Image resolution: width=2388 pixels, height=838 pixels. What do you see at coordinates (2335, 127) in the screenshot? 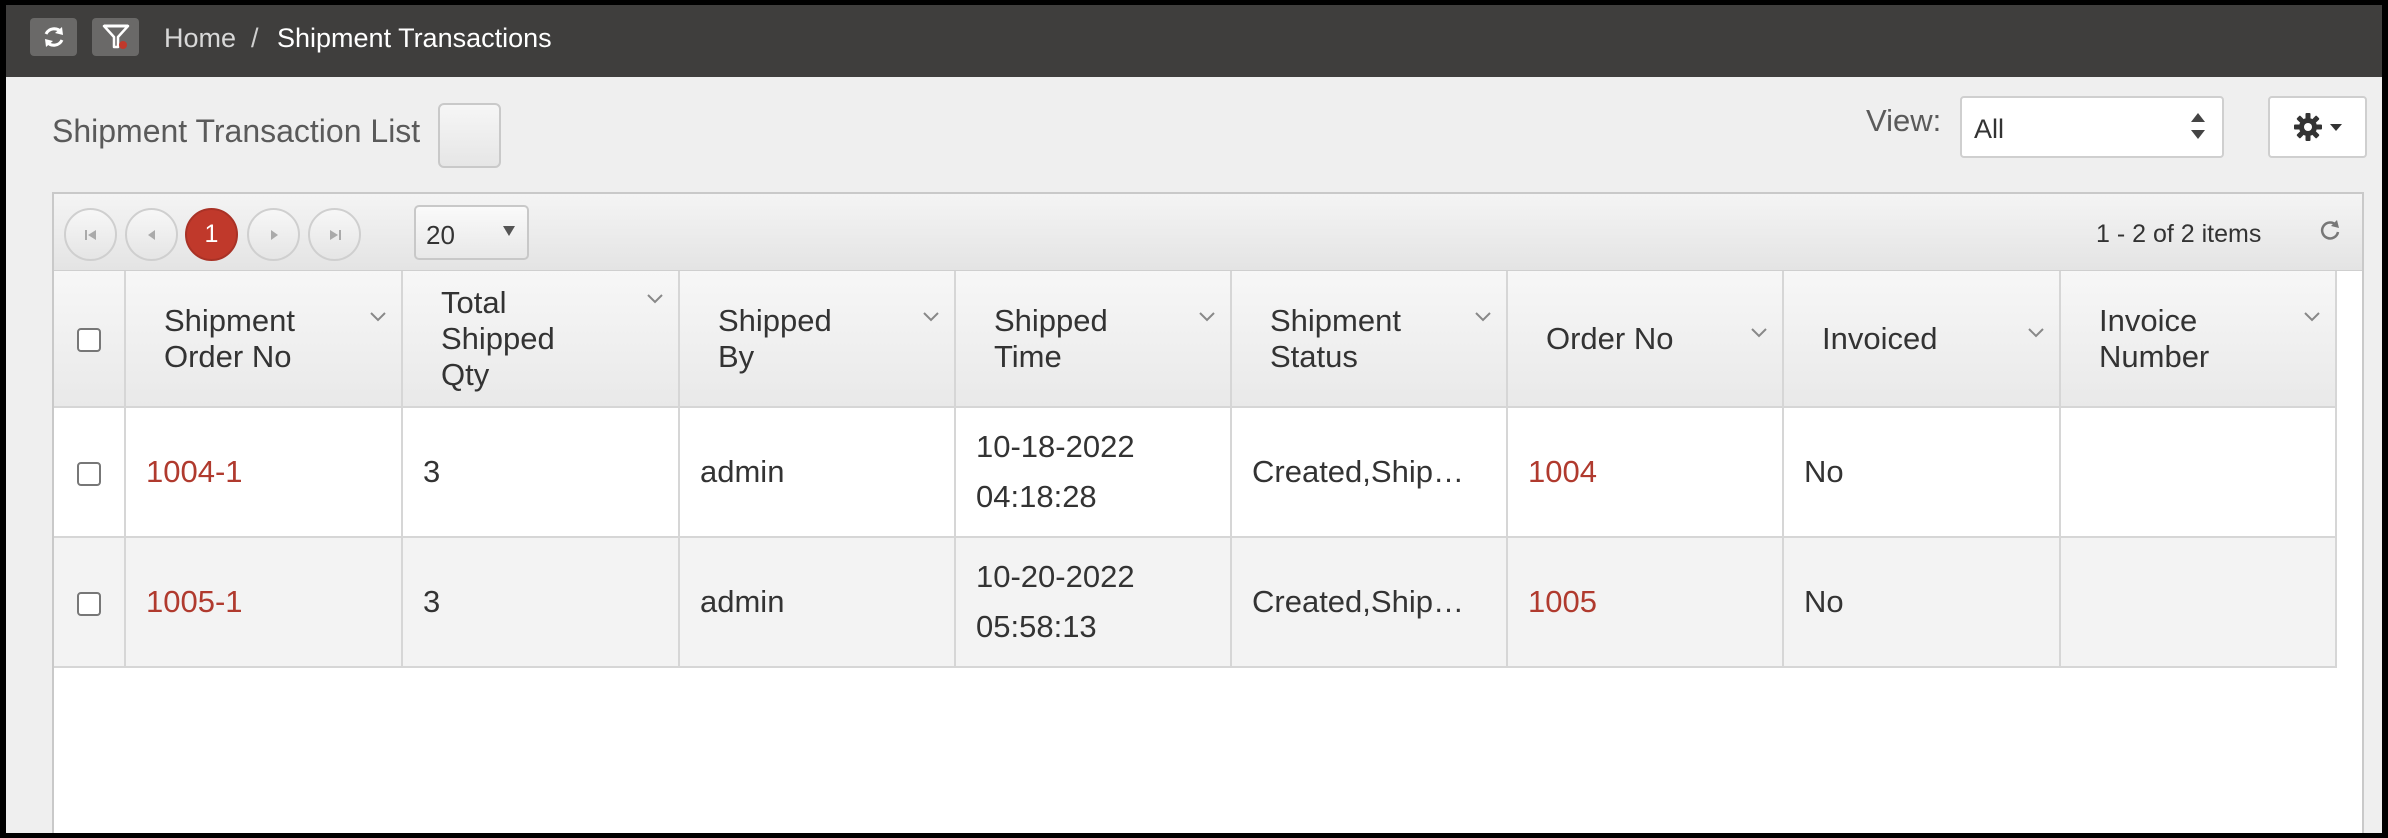
I see `caret-down-icon` at bounding box center [2335, 127].